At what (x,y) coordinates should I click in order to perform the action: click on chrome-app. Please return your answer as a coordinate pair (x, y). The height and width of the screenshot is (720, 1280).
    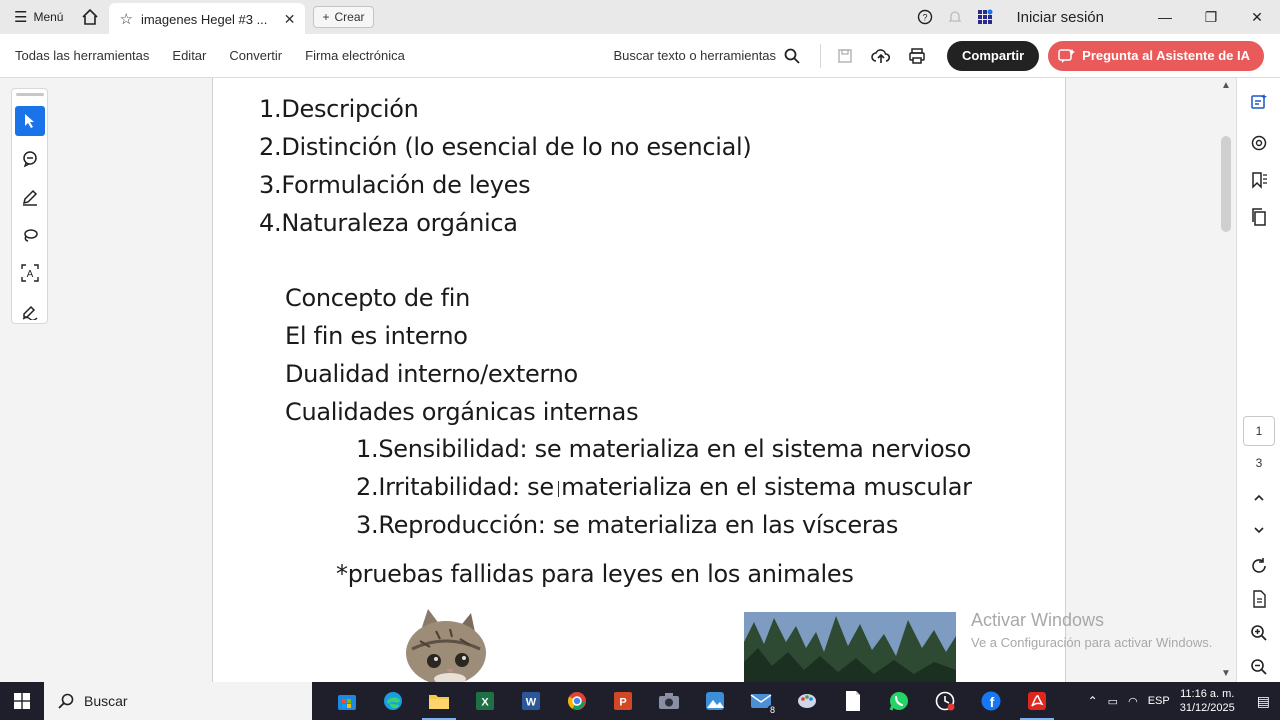
    Looking at the image, I should click on (577, 701).